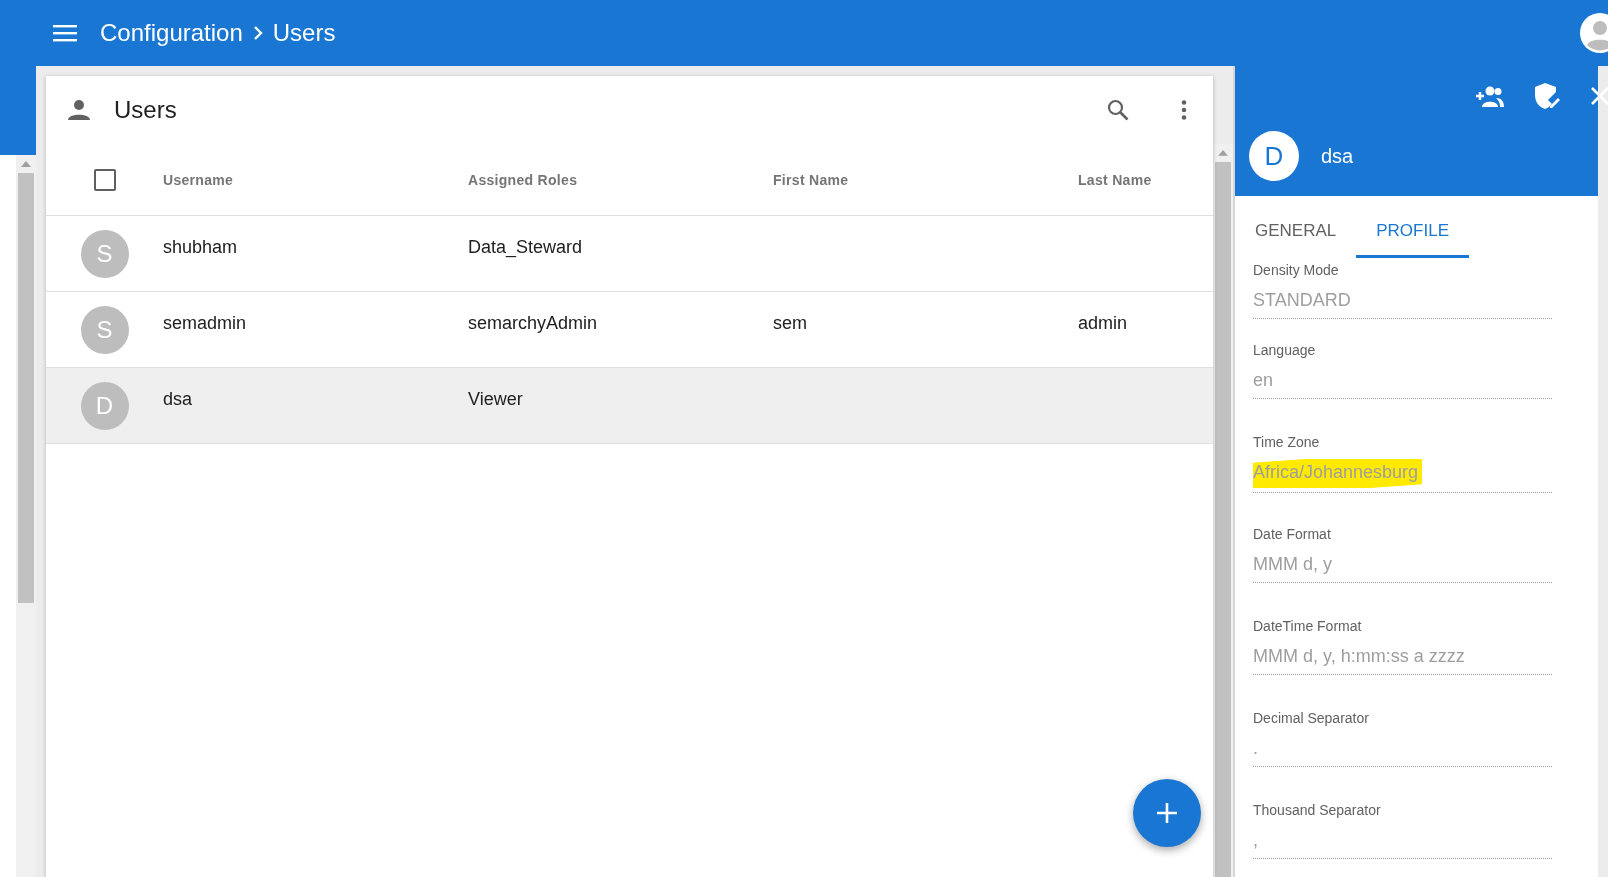  What do you see at coordinates (495, 399) in the screenshot?
I see `table-cell: Viewer` at bounding box center [495, 399].